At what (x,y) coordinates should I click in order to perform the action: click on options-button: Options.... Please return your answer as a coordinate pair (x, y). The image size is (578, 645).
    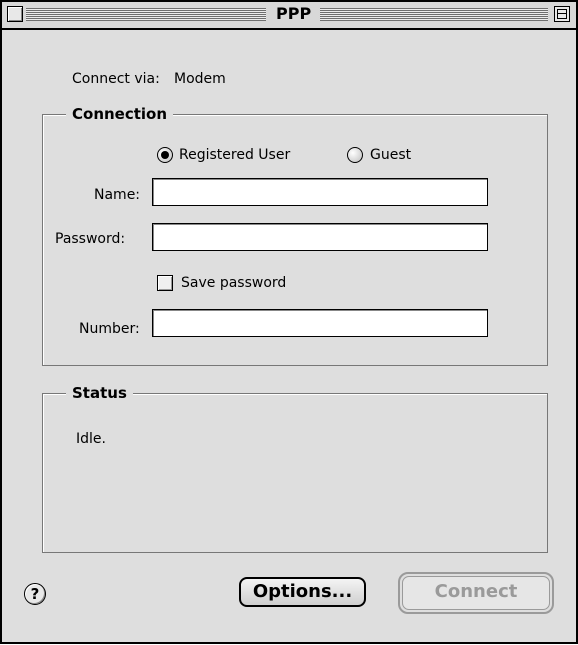
    Looking at the image, I should click on (302, 592).